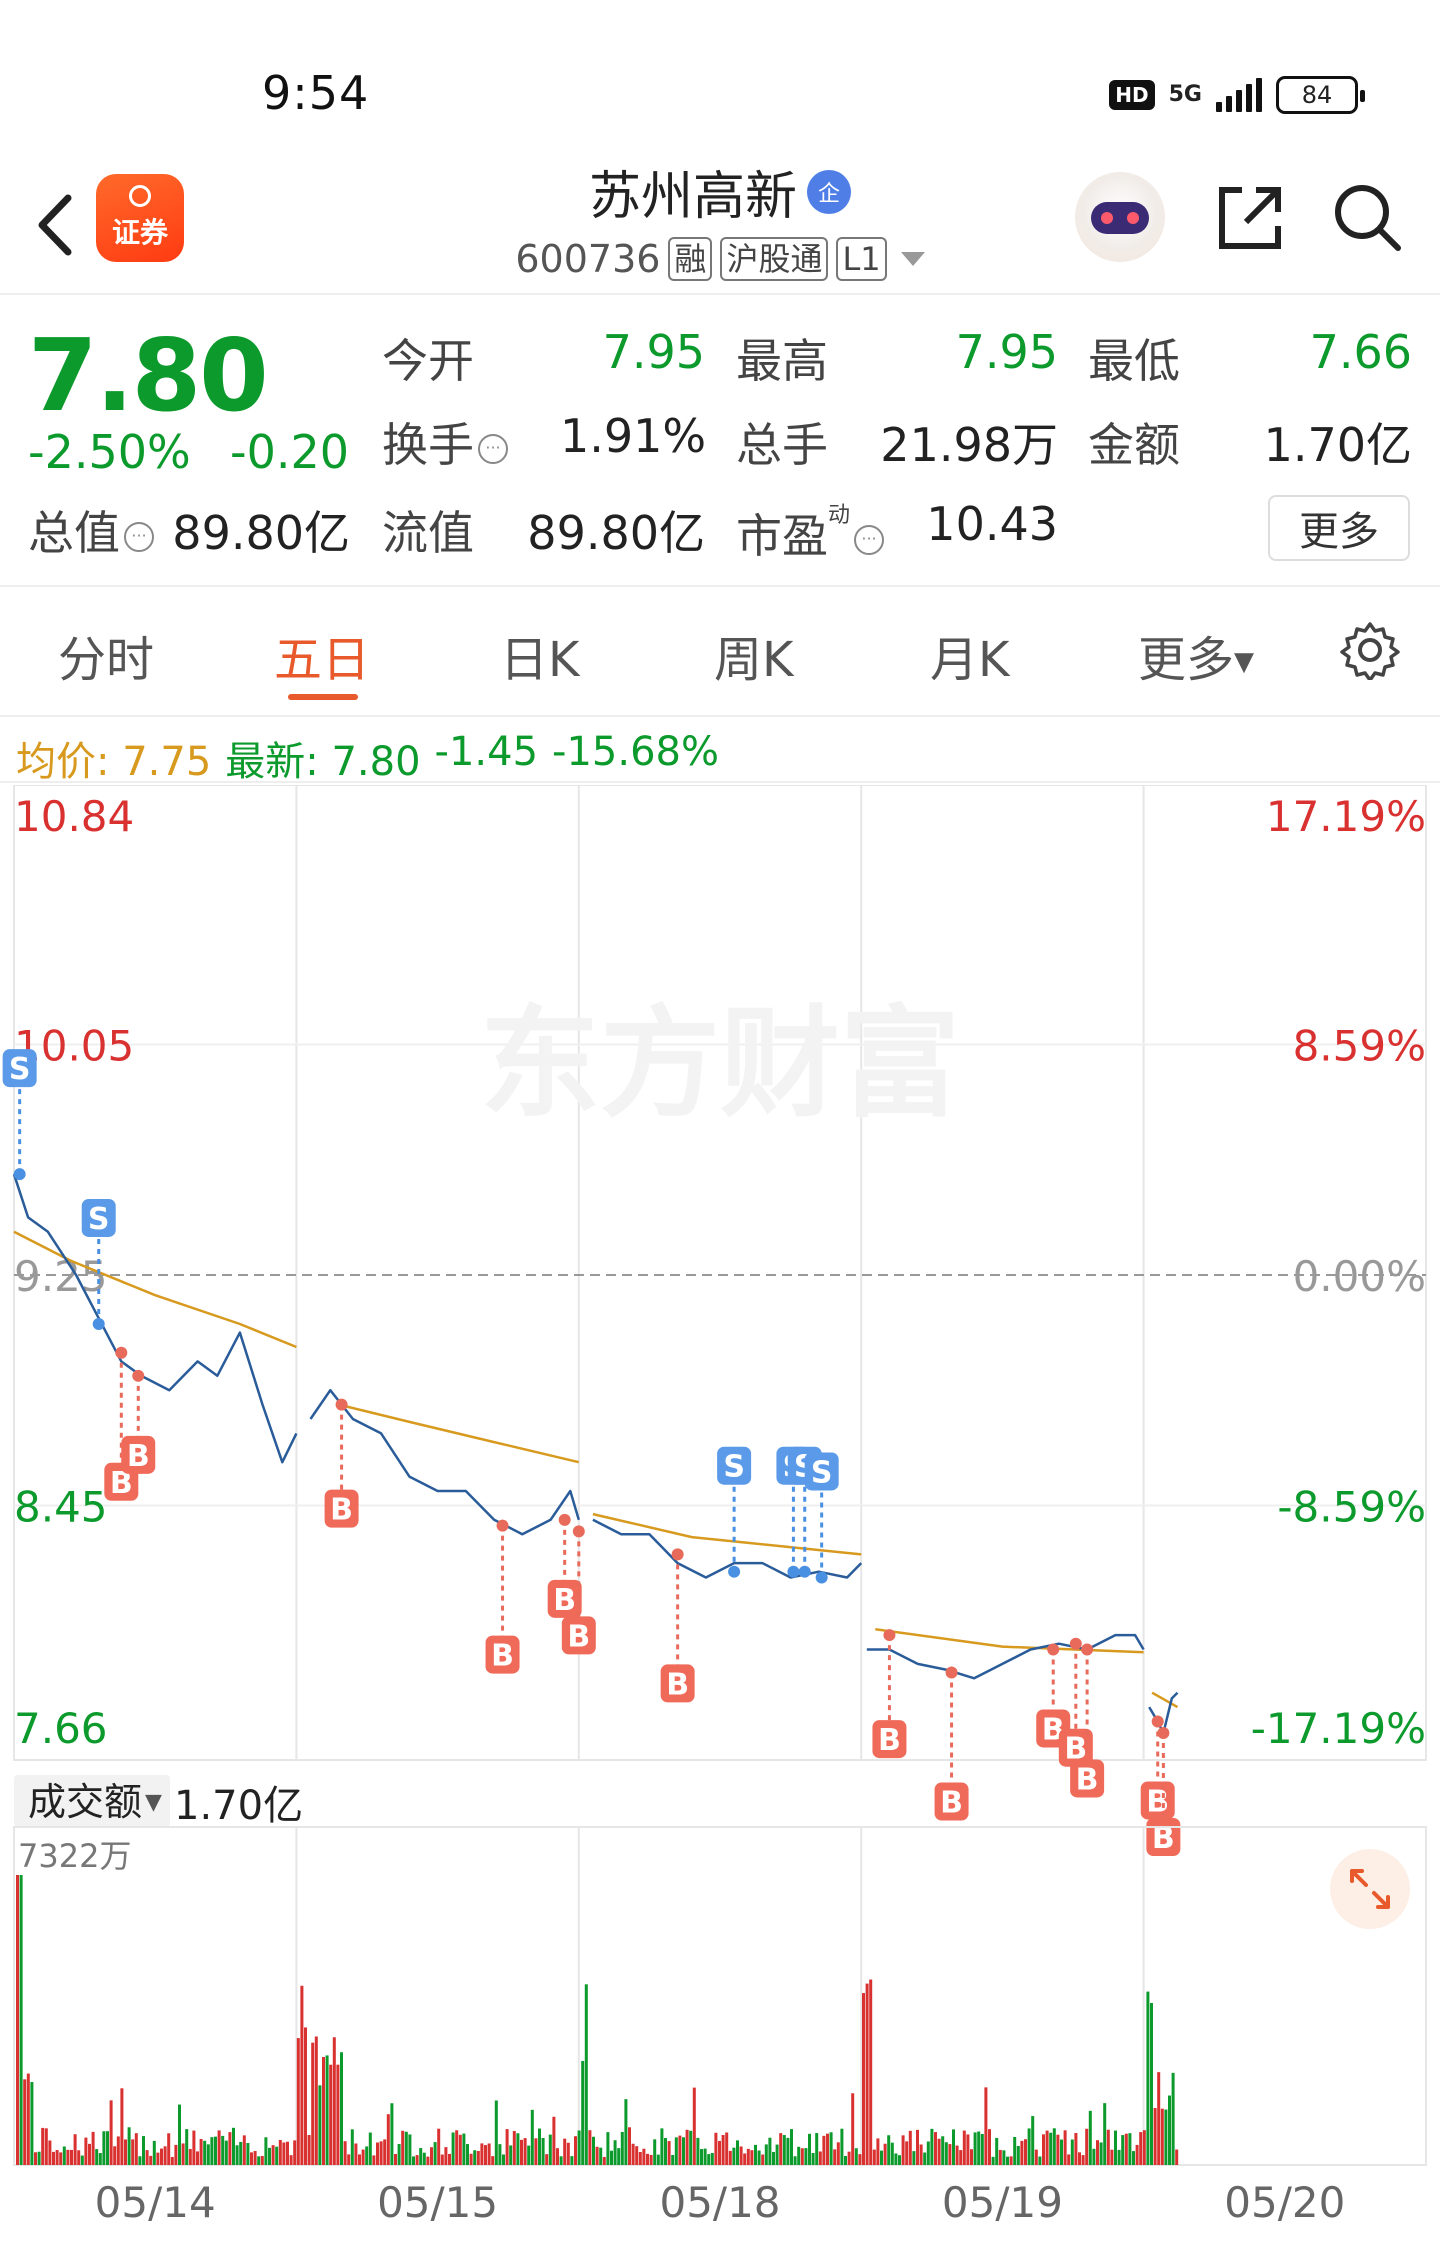  What do you see at coordinates (1370, 1889) in the screenshot?
I see `expand-button` at bounding box center [1370, 1889].